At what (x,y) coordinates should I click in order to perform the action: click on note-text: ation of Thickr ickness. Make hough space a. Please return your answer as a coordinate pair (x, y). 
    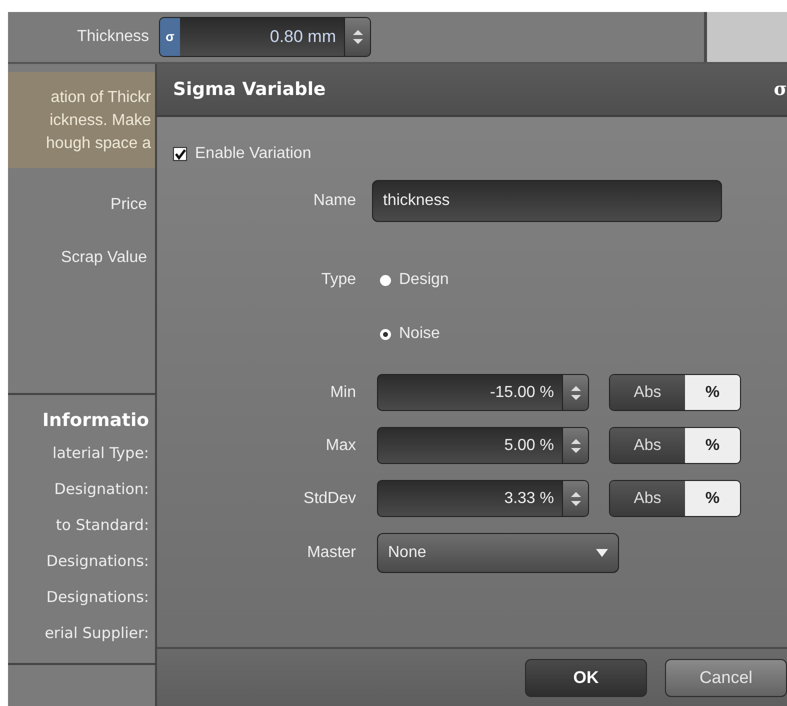
    Looking at the image, I should click on (98, 121).